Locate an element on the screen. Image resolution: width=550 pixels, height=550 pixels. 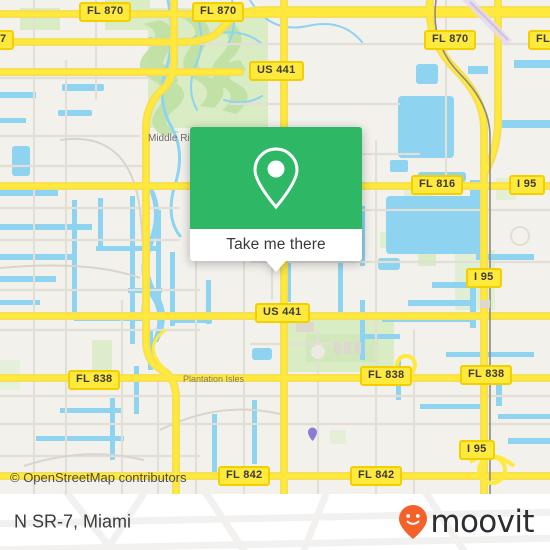
road-shield-fl-816: FL 816 is located at coordinates (437, 185).